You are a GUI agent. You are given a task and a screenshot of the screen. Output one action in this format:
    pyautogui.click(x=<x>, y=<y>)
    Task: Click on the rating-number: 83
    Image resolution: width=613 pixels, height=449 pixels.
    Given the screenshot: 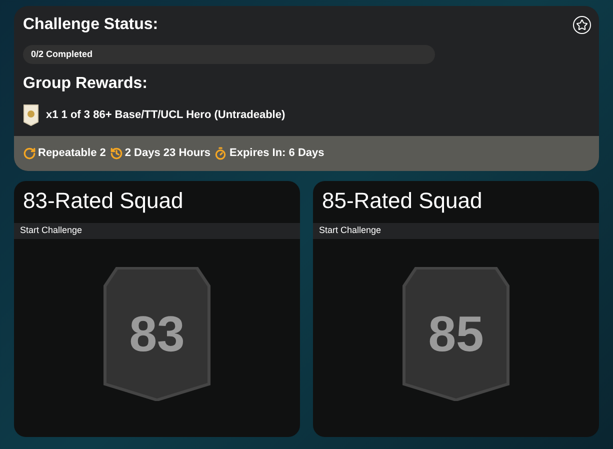 What is the action you would take?
    pyautogui.click(x=157, y=334)
    